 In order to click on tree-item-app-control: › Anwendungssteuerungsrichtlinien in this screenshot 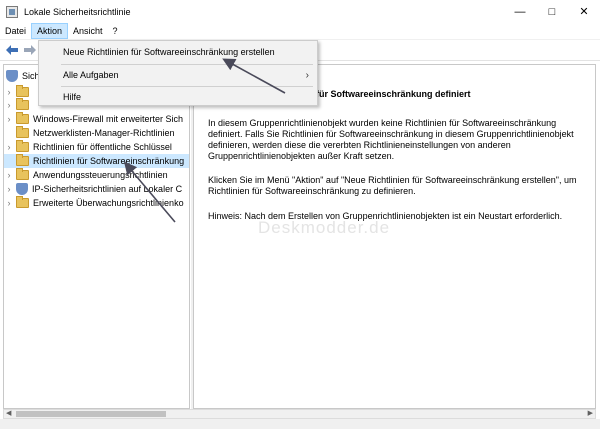, I will do `click(96, 175)`.